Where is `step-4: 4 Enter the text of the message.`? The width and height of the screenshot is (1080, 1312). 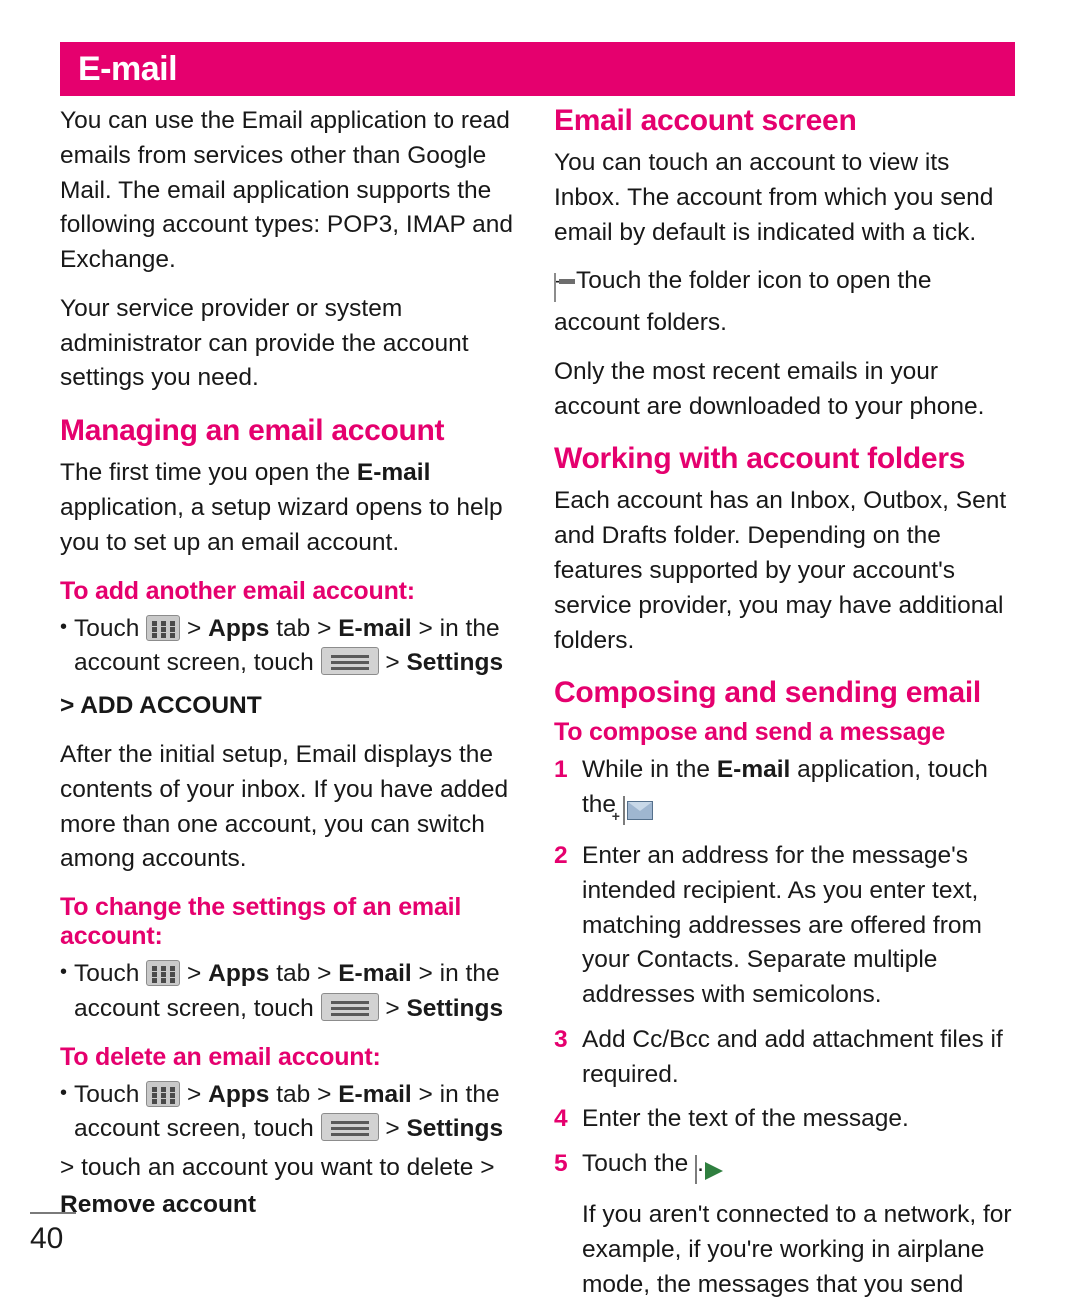
step-4: 4 Enter the text of the message. is located at coordinates (787, 1119).